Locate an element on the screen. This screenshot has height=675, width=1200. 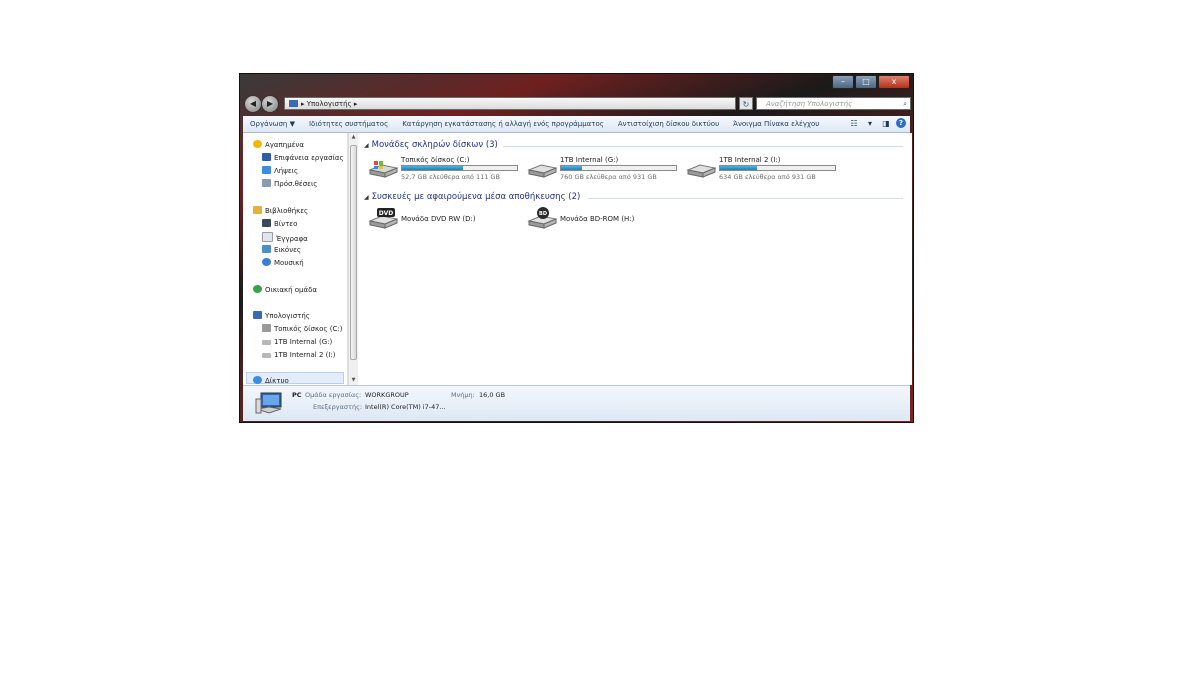
chevron-down-icon: ▾ is located at coordinates (870, 123).